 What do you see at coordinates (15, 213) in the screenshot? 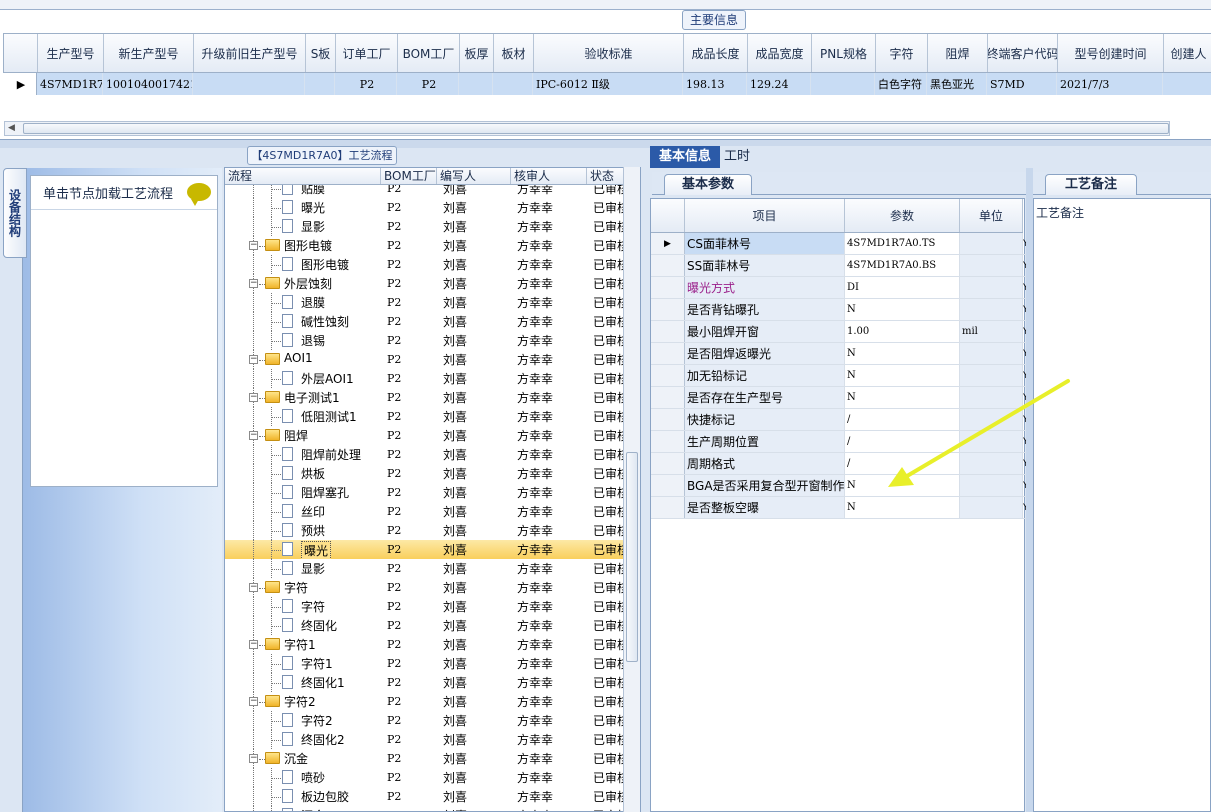
I see `tab-equipment-structure: 设备结构` at bounding box center [15, 213].